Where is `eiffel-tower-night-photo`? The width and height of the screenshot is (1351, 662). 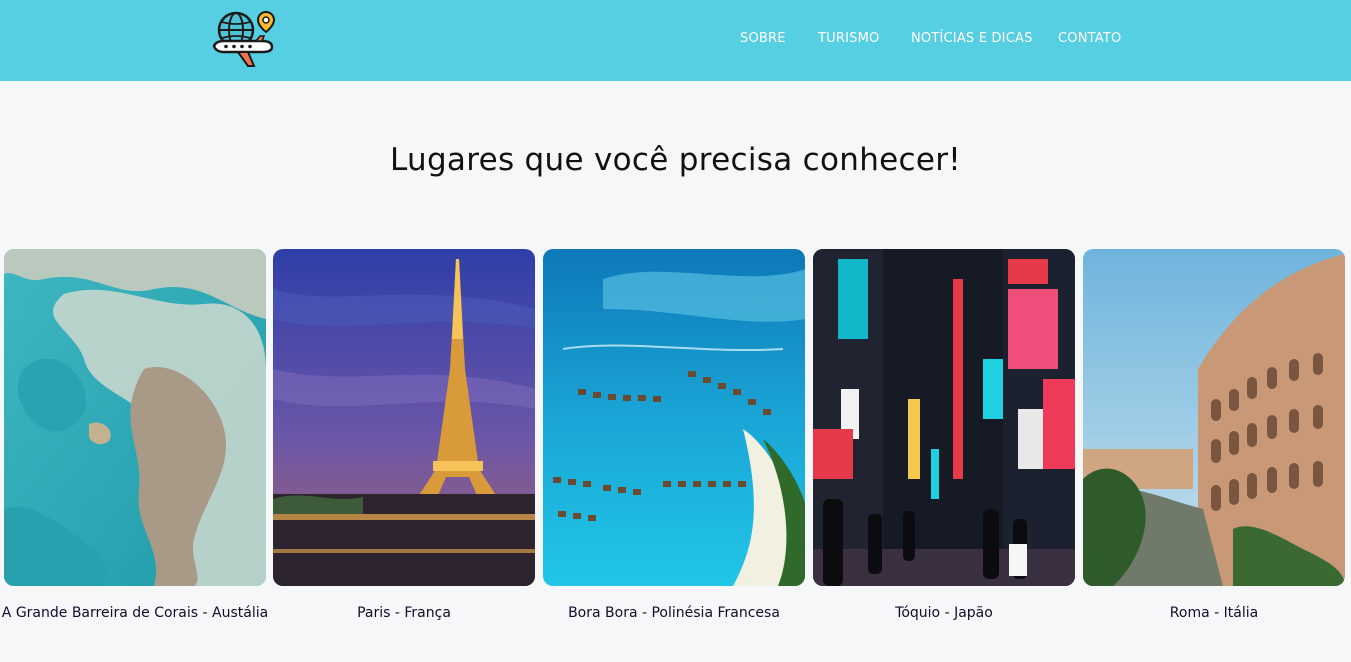
eiffel-tower-night-photo is located at coordinates (404, 417).